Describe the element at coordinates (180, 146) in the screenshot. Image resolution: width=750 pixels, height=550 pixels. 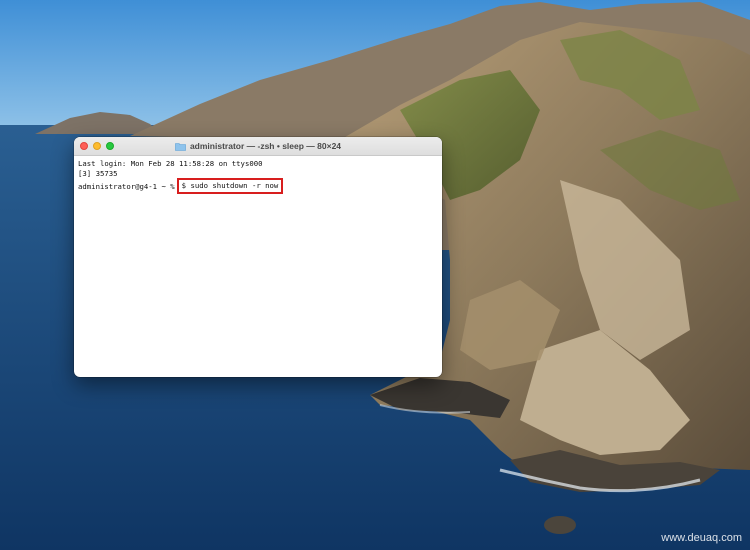
I see `folder-icon` at that location.